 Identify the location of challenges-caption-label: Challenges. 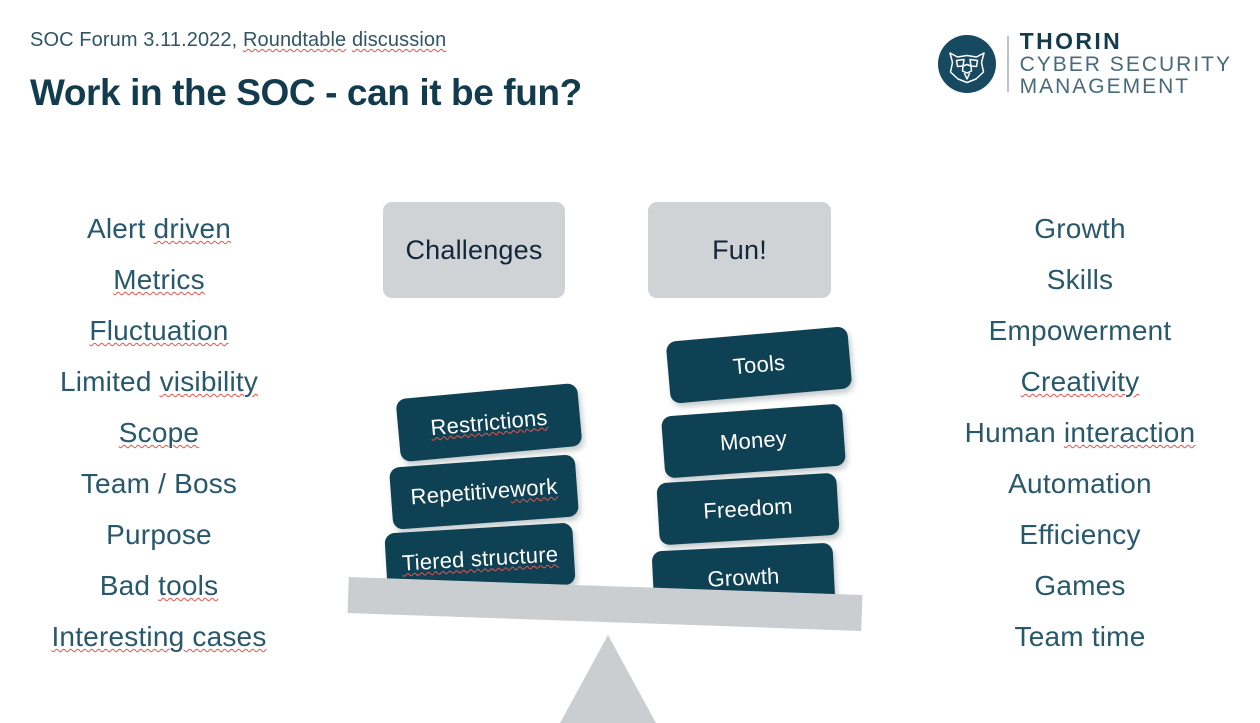
(474, 249).